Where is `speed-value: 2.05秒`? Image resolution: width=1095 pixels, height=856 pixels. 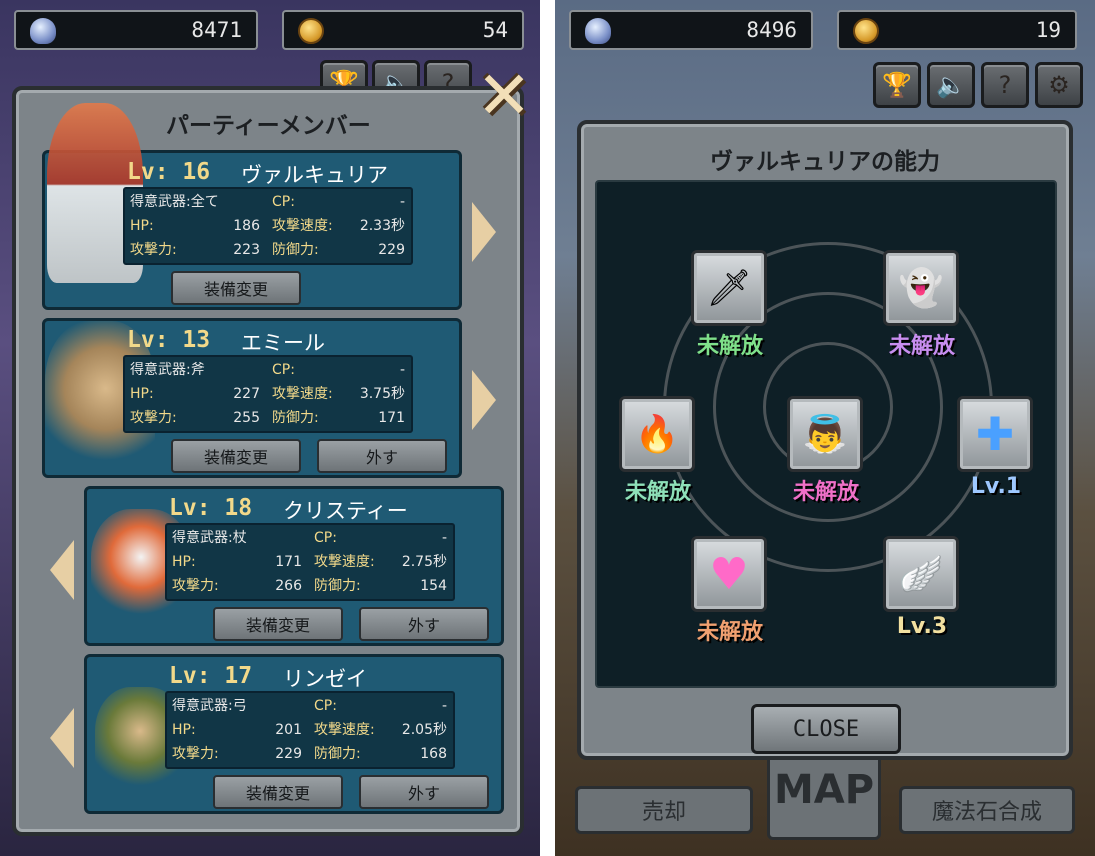 speed-value: 2.05秒 is located at coordinates (424, 730).